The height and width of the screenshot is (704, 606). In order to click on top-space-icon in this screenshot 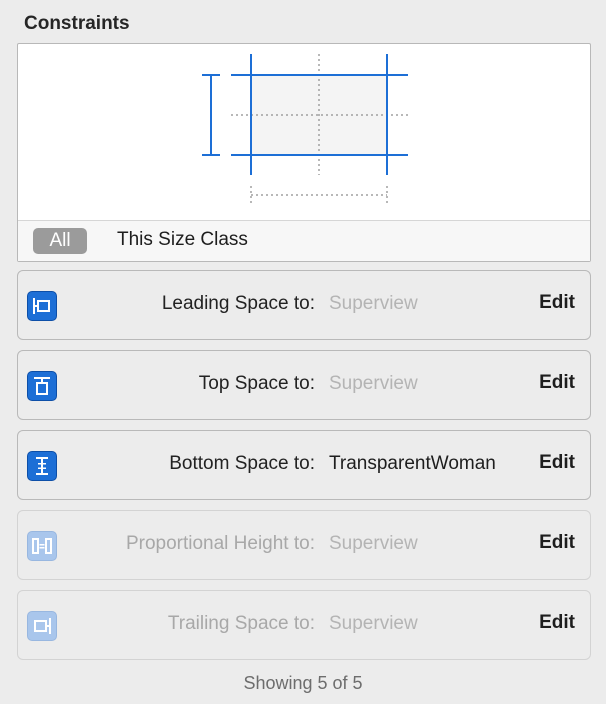, I will do `click(42, 386)`.